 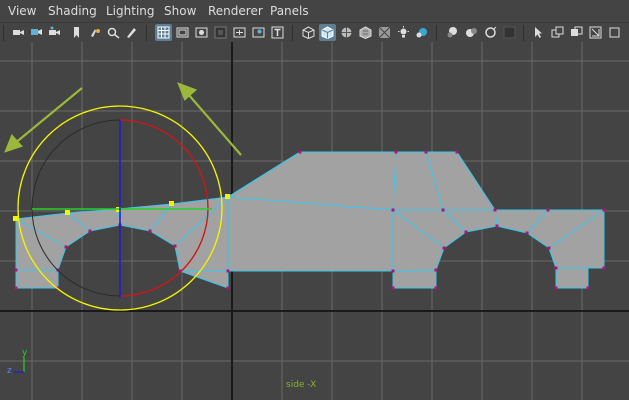 I want to click on shadows-button, so click(x=403, y=32).